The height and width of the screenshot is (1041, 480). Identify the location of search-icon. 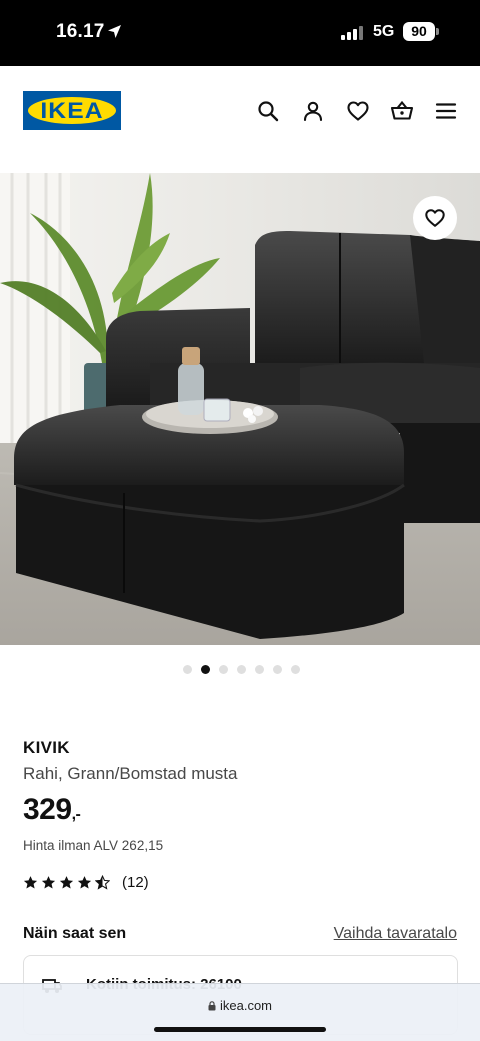
(268, 111).